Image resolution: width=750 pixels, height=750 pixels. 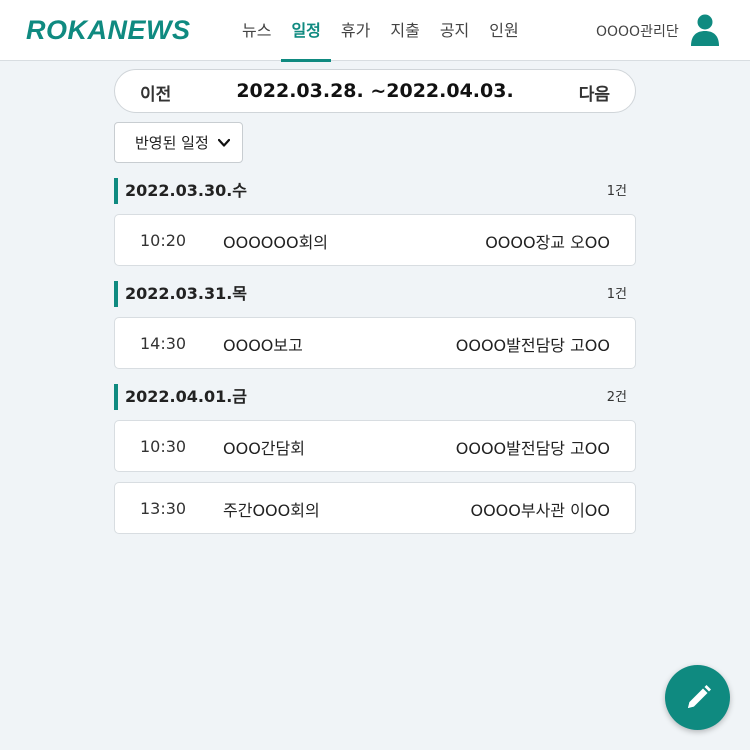 I want to click on schedule-filter-select: 반영된 일정, so click(x=178, y=142).